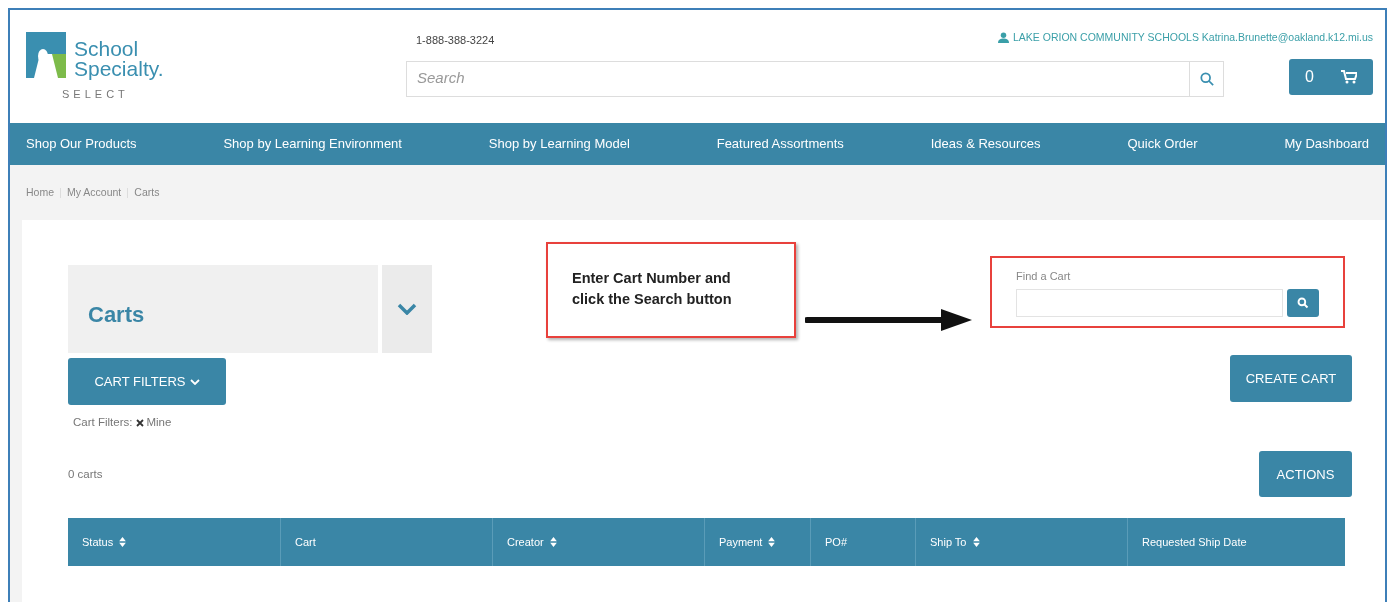 Image resolution: width=1395 pixels, height=602 pixels. Describe the element at coordinates (1021, 542) in the screenshot. I see `column-header: Ship To` at that location.